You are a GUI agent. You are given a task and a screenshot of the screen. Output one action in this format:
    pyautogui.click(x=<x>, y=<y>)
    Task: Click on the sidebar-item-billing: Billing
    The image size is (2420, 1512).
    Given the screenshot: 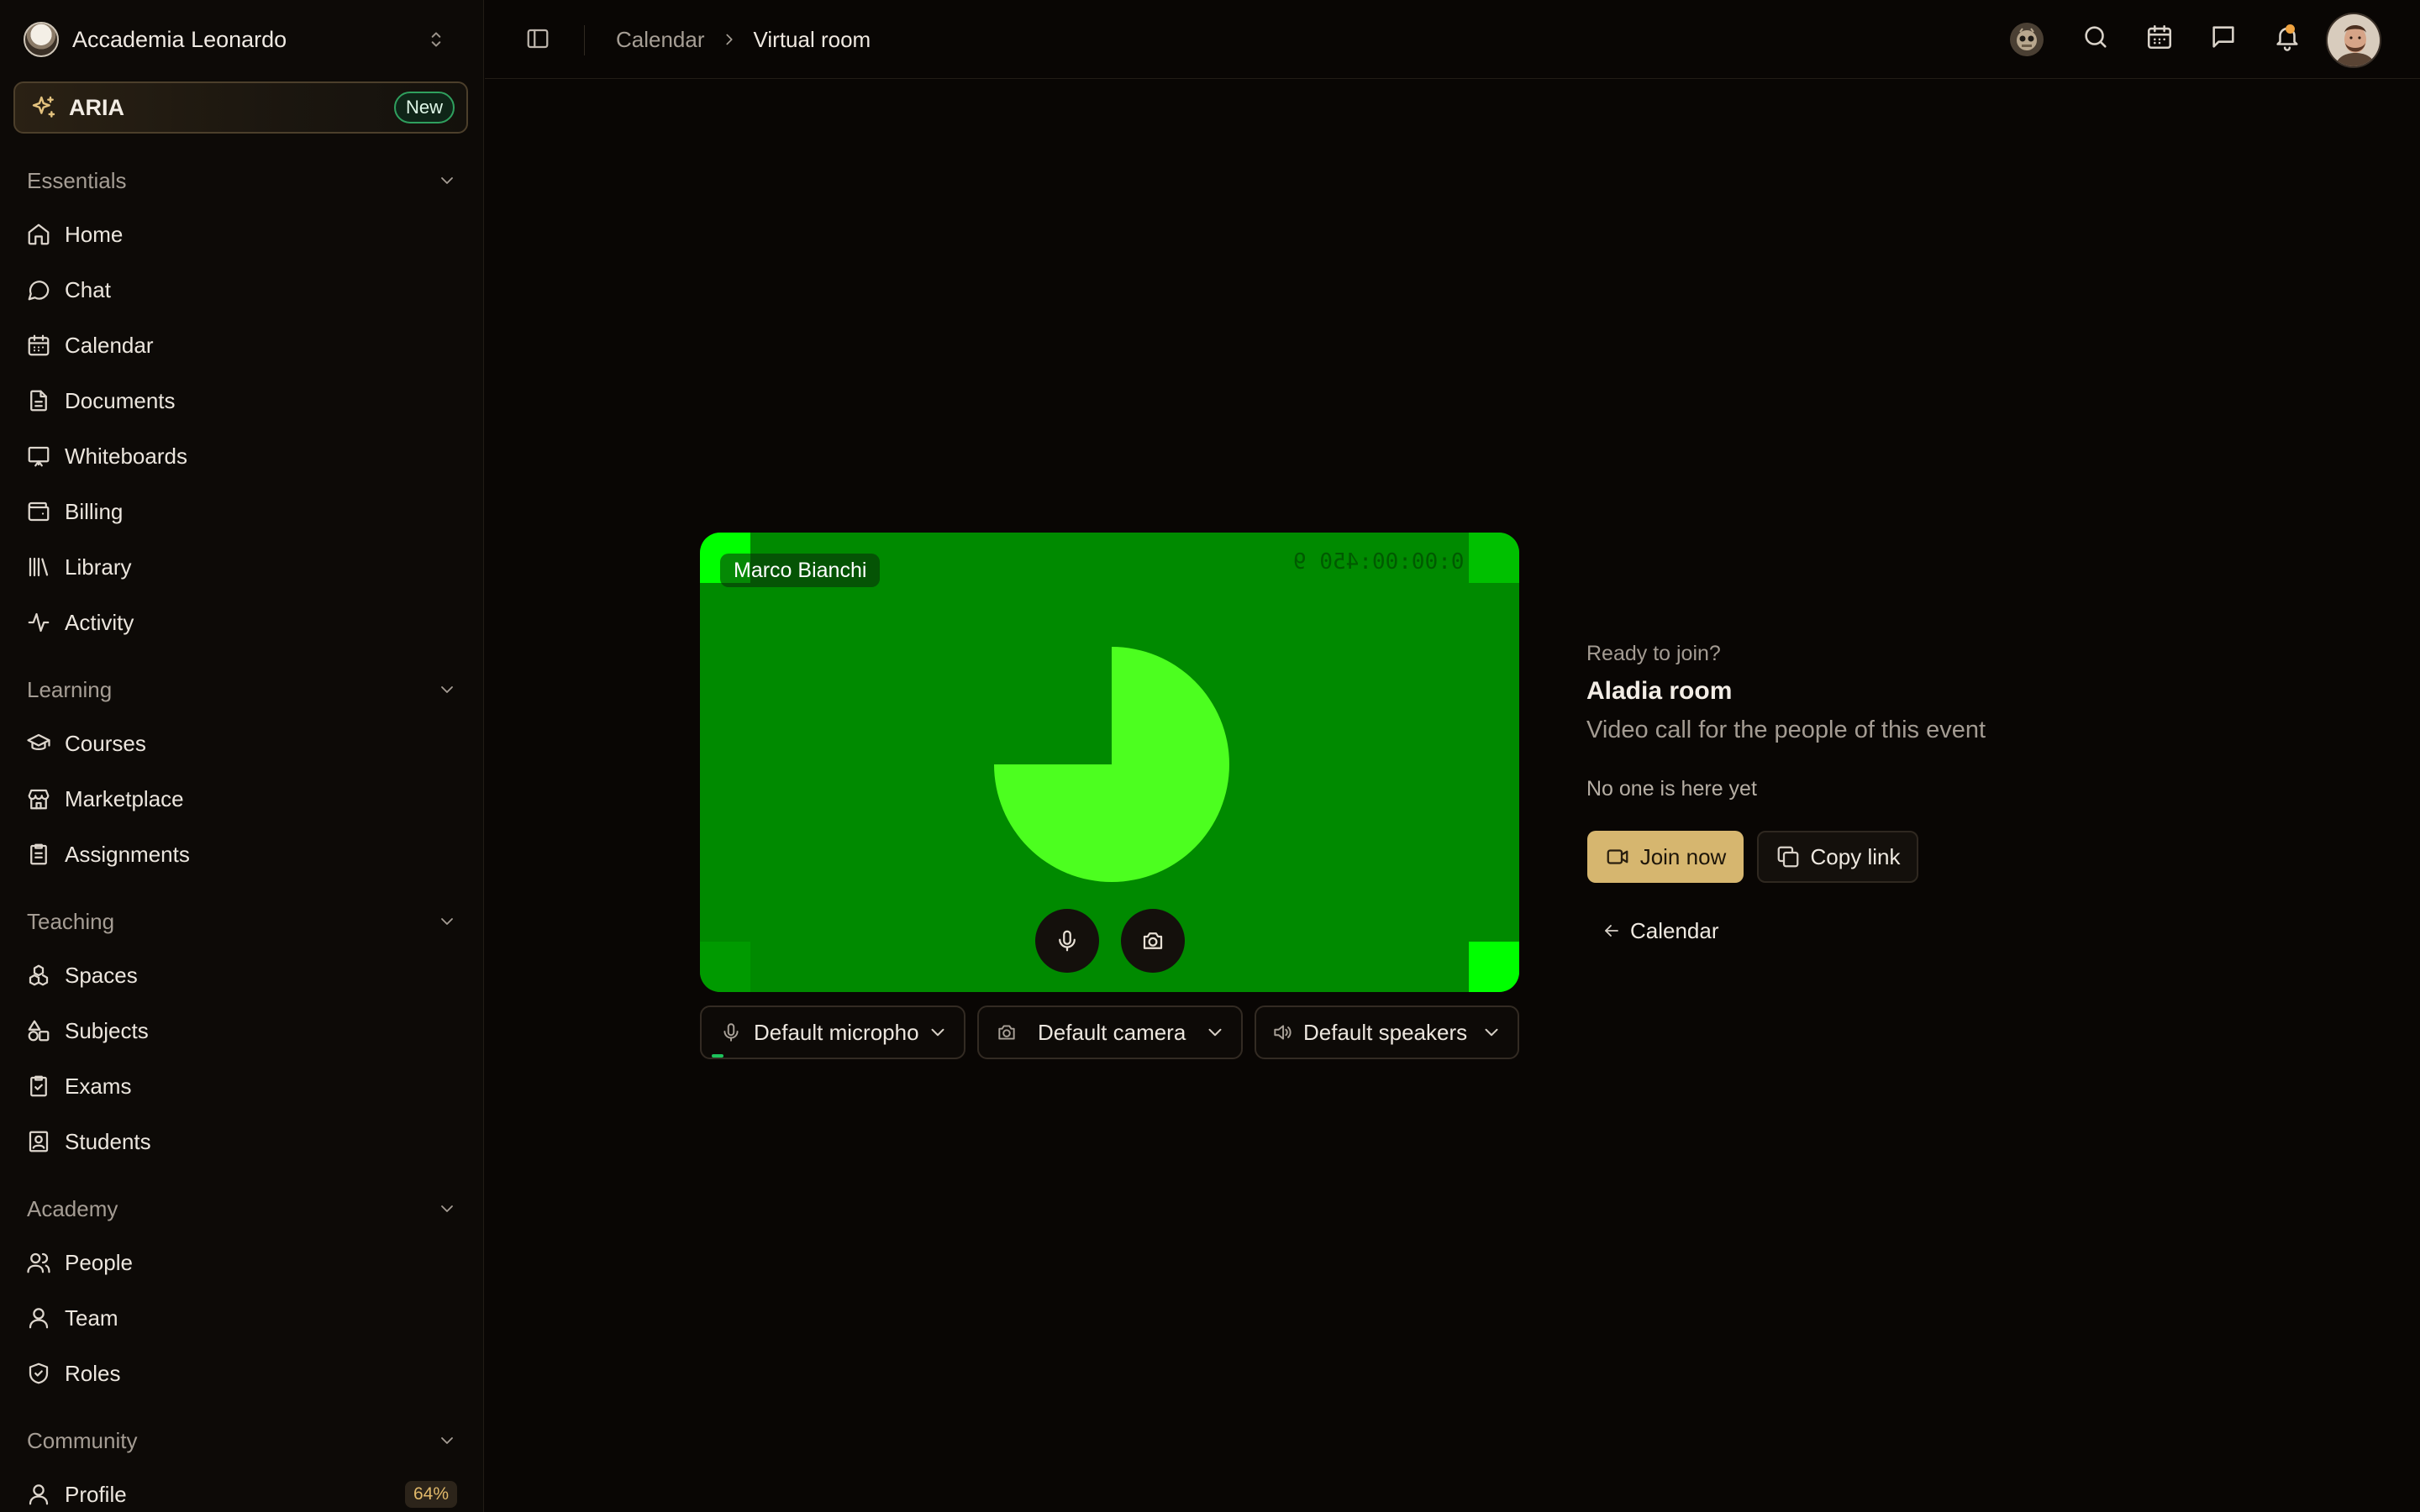 What is the action you would take?
    pyautogui.click(x=235, y=511)
    